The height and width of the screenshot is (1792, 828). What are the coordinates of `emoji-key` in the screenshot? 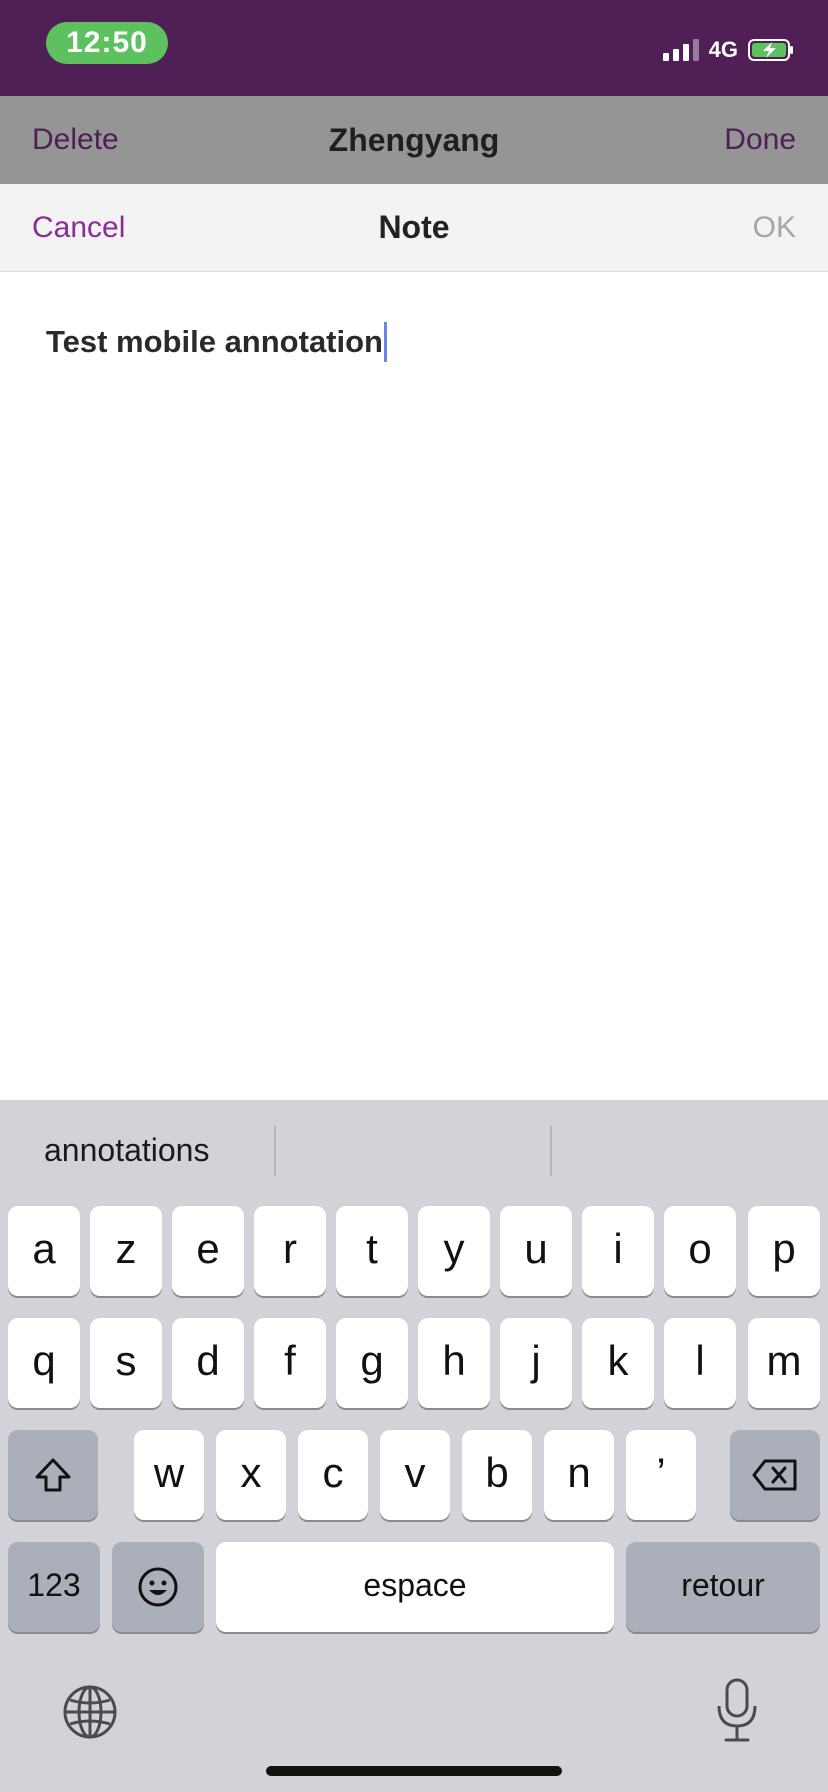 It's located at (158, 1587).